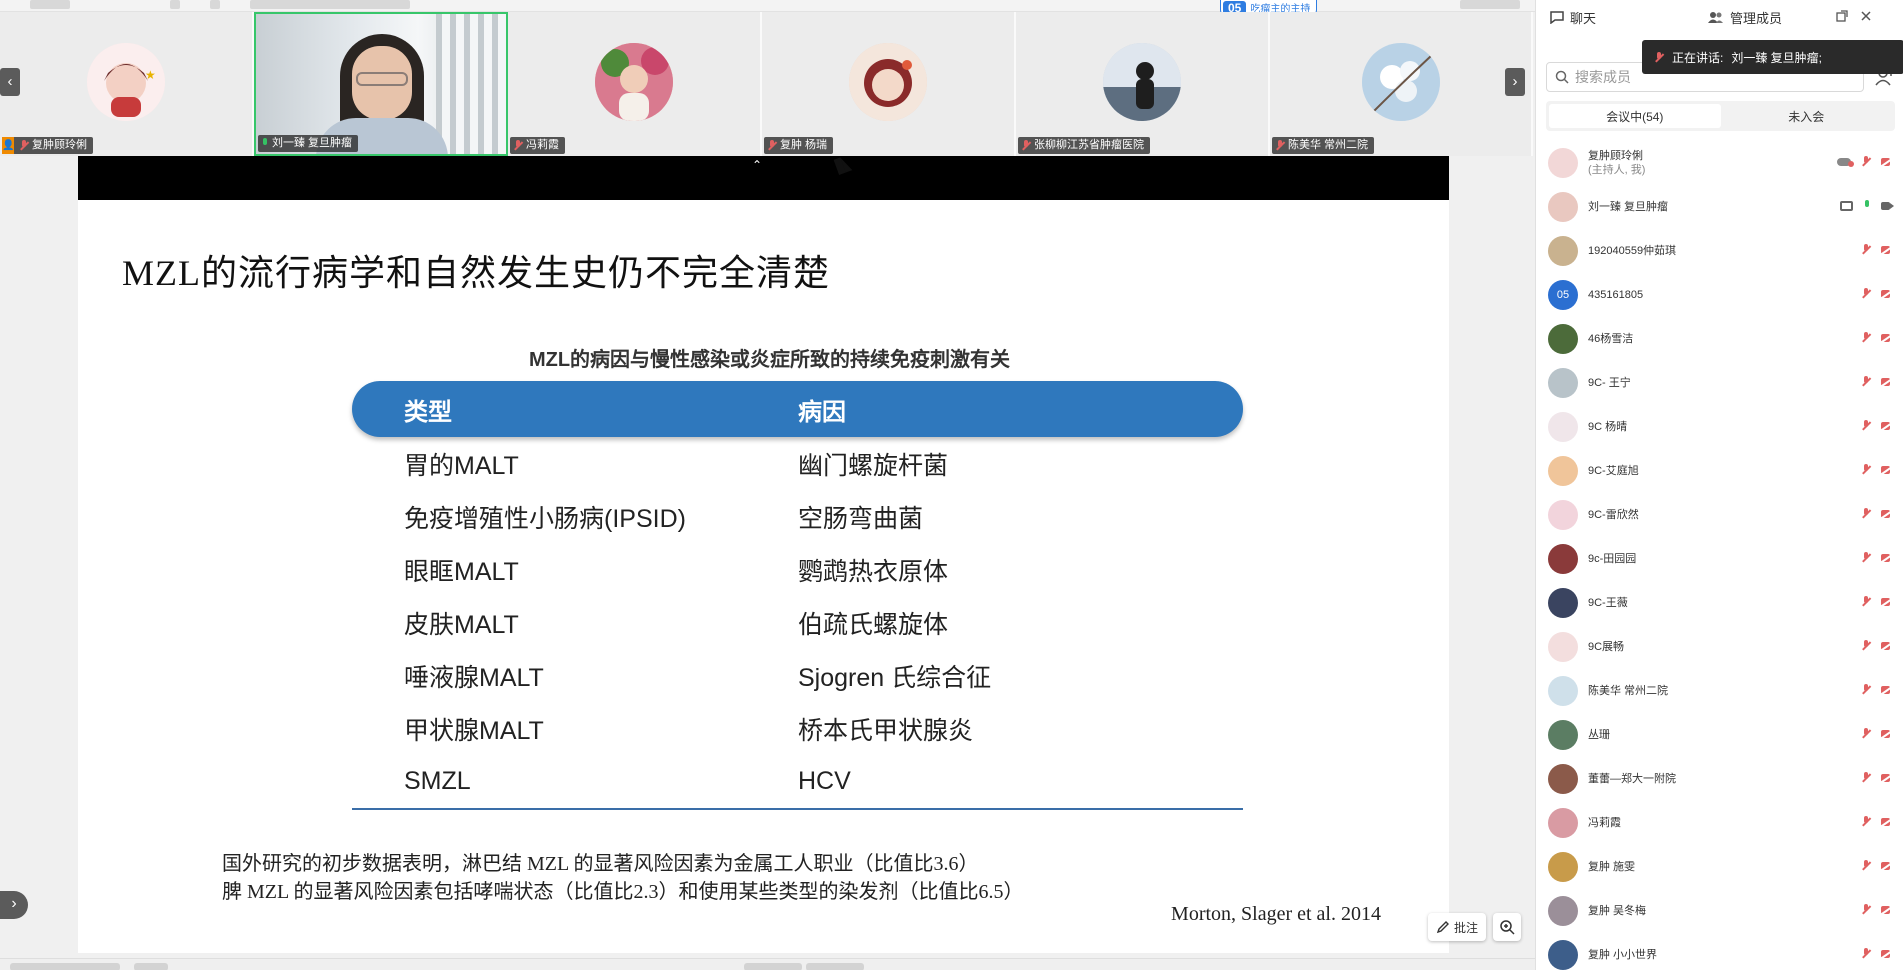 Image resolution: width=1903 pixels, height=970 pixels. What do you see at coordinates (1842, 16) in the screenshot?
I see `popout-icon` at bounding box center [1842, 16].